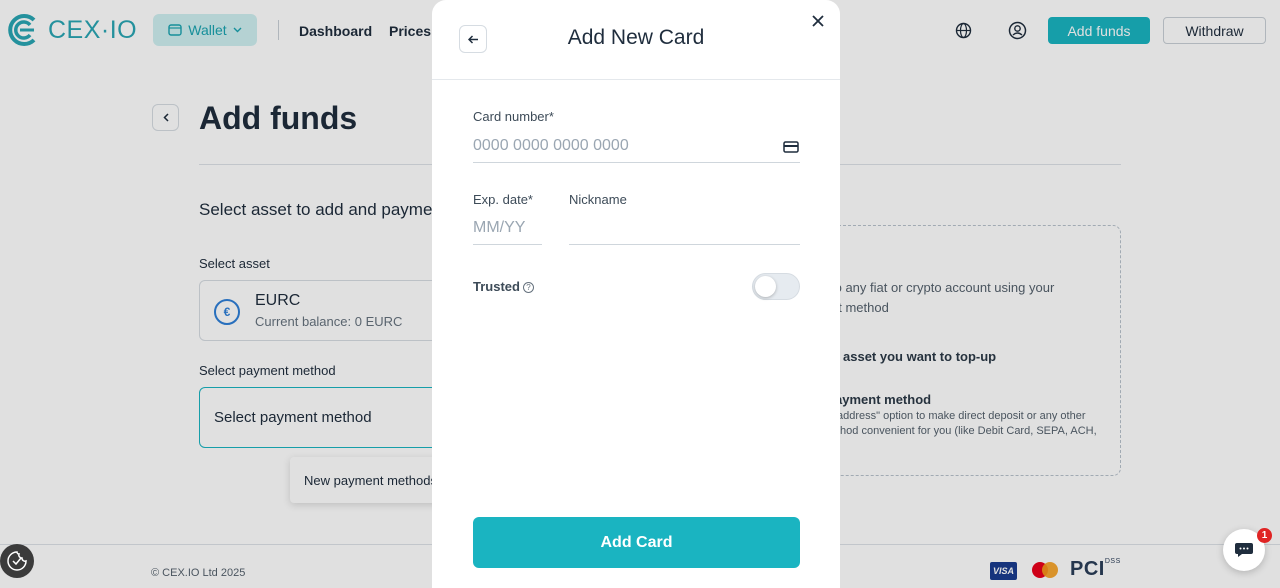 This screenshot has width=1280, height=588. I want to click on cookie-icon, so click(17, 561).